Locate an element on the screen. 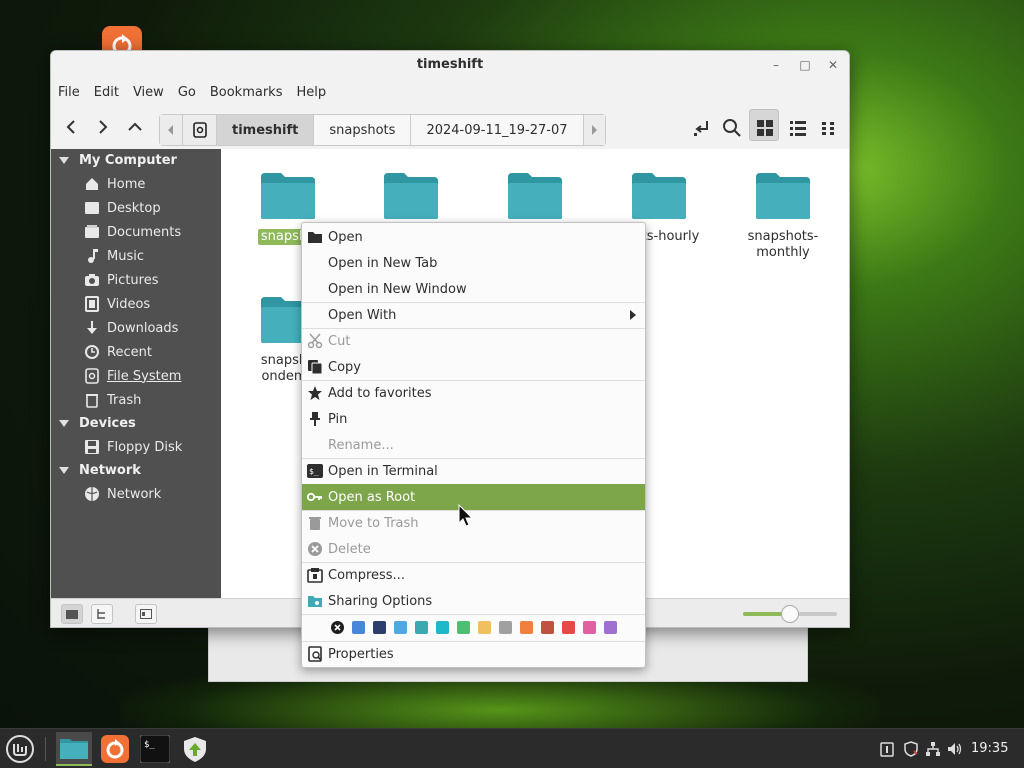  sidebar-item-desktop: Desktop is located at coordinates (136, 208).